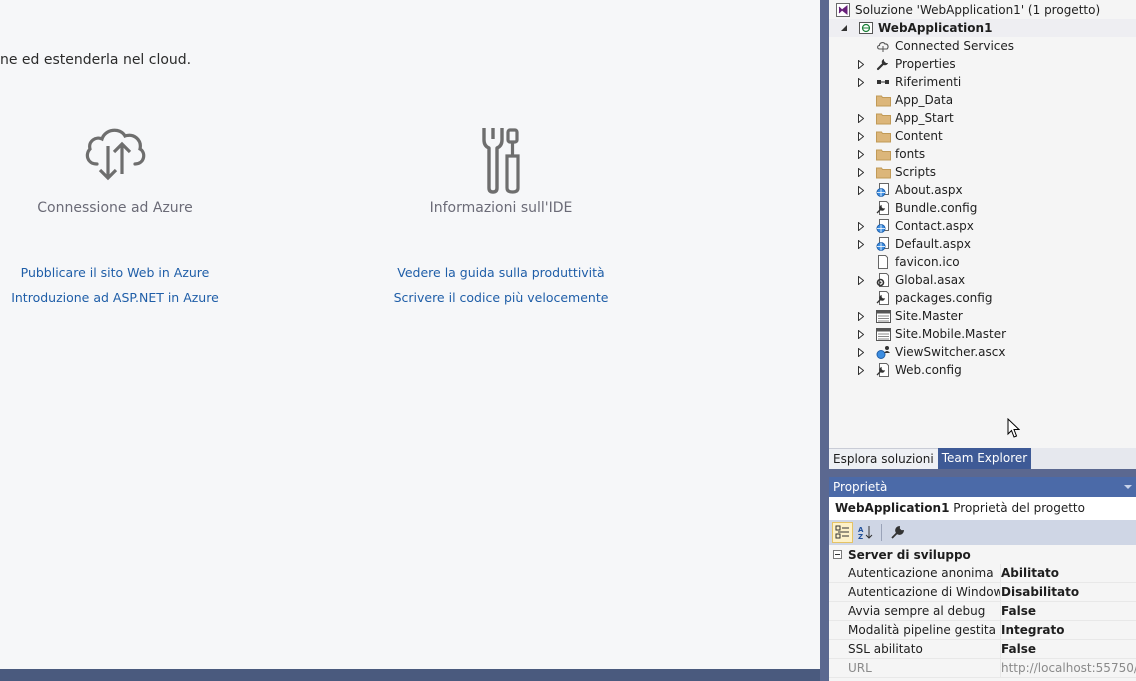 The width and height of the screenshot is (1136, 681). Describe the element at coordinates (982, 592) in the screenshot. I see `property-row: Autenticazione di Windows Disabilitato` at that location.